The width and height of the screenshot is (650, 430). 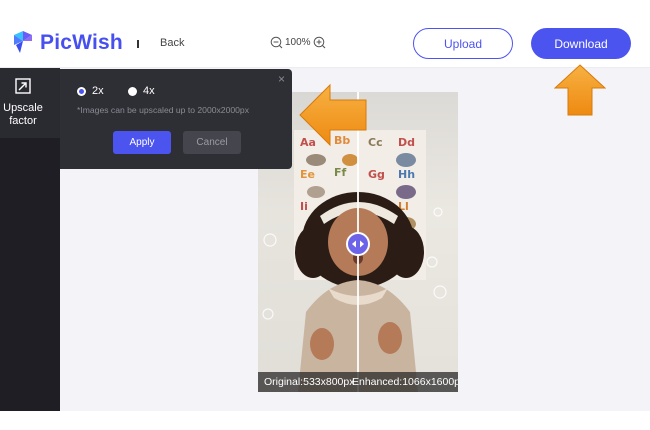 I want to click on annotation-arrow-up-icon, so click(x=580, y=90).